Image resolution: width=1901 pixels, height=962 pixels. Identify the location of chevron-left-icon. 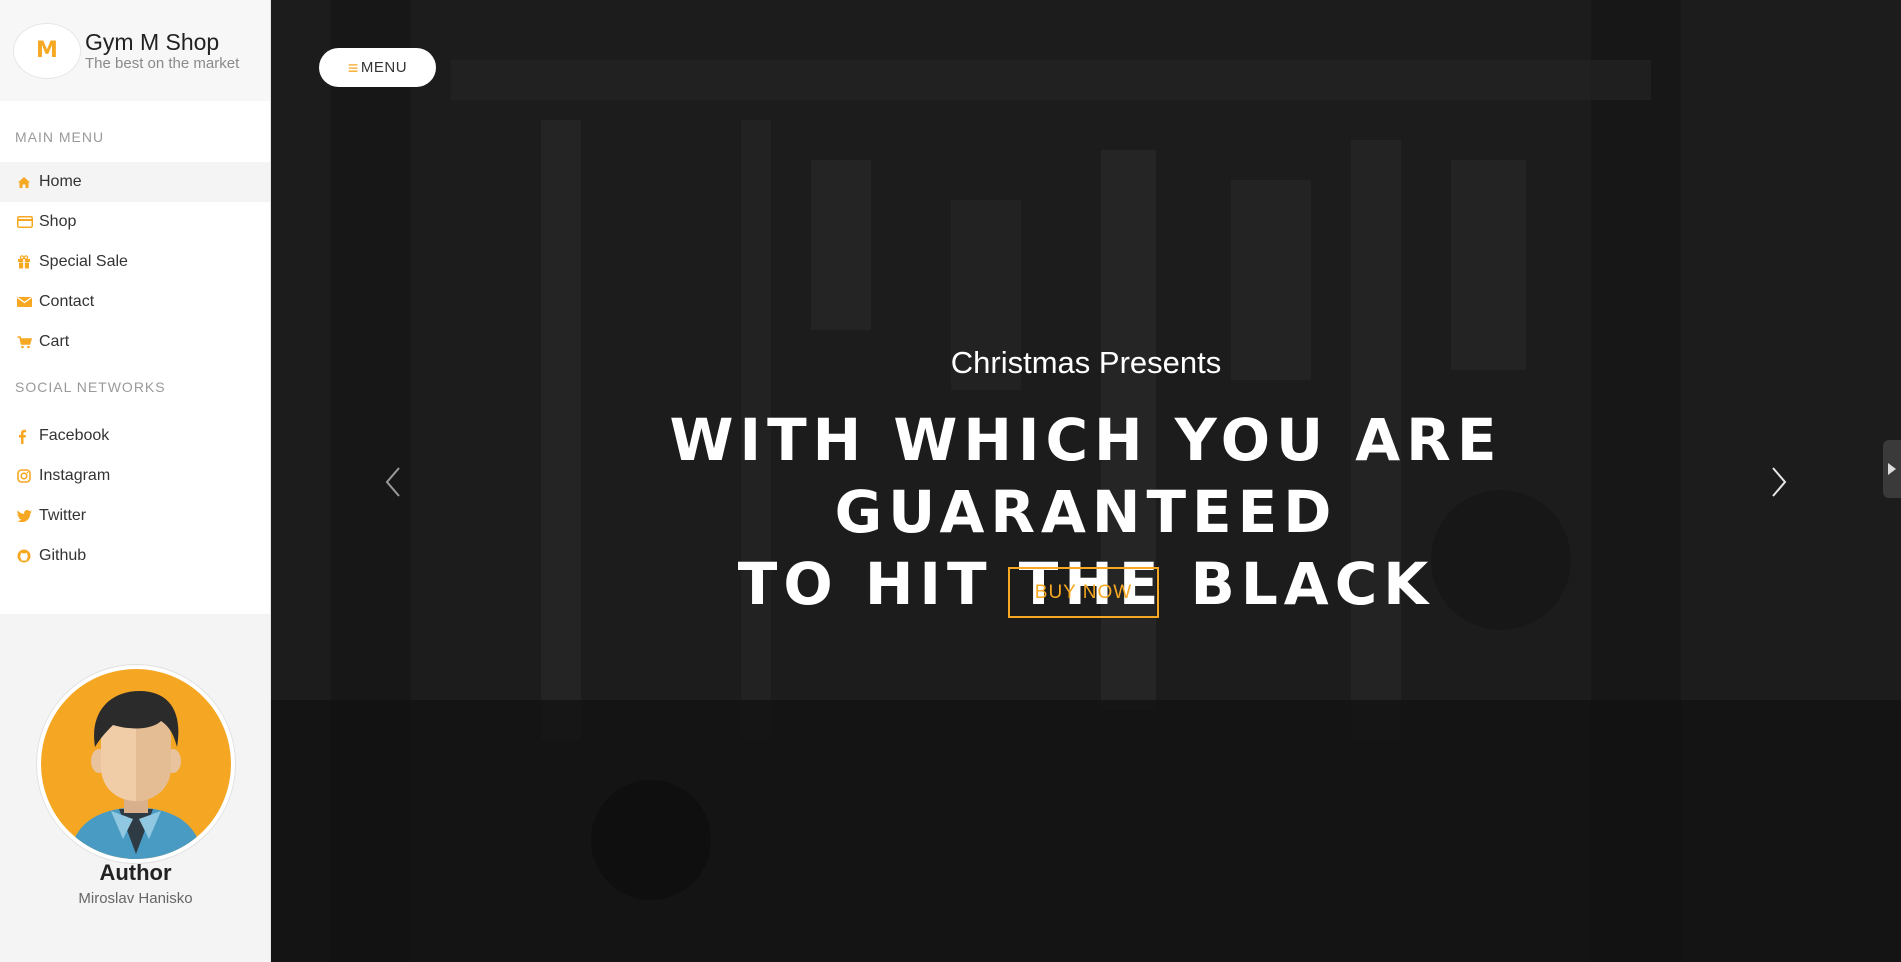
(392, 482).